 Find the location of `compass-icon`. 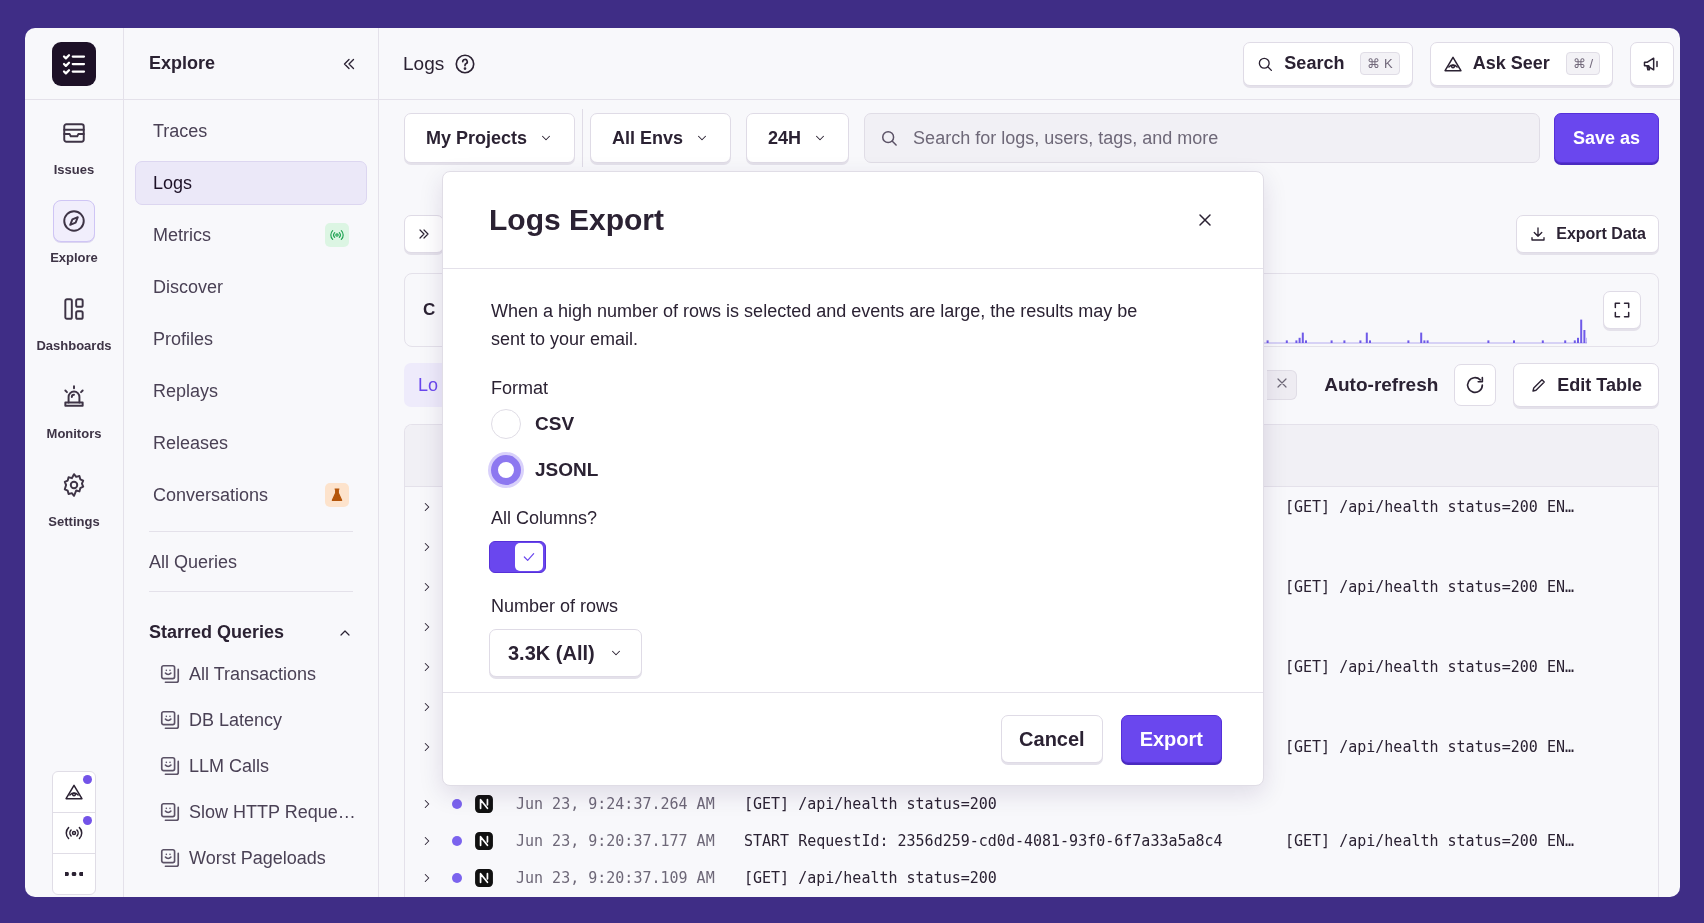

compass-icon is located at coordinates (74, 221).